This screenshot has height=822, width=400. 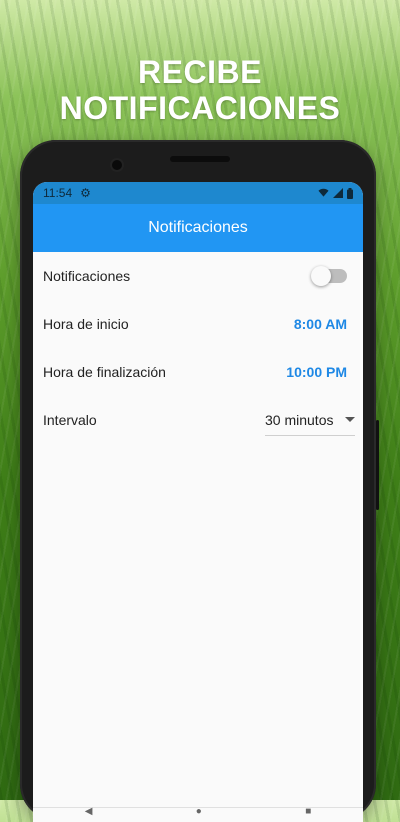 What do you see at coordinates (321, 276) in the screenshot?
I see `toggle-knob` at bounding box center [321, 276].